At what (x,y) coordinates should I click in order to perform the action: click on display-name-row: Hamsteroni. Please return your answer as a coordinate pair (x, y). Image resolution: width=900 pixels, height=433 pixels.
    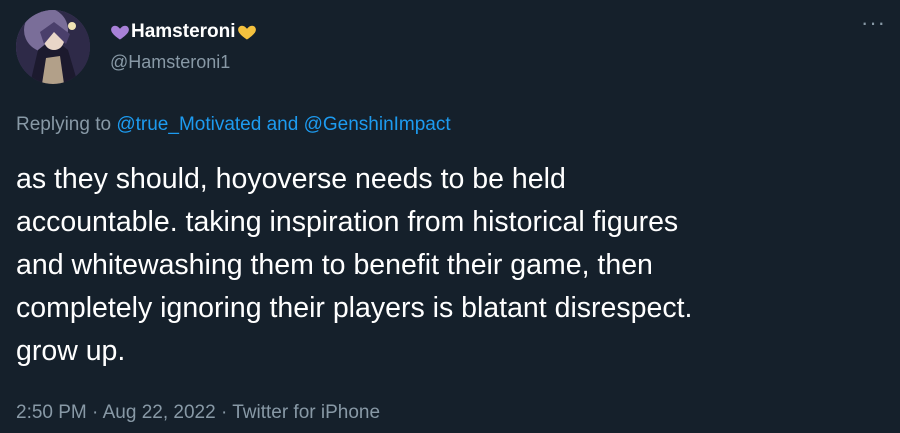
    Looking at the image, I should click on (183, 32).